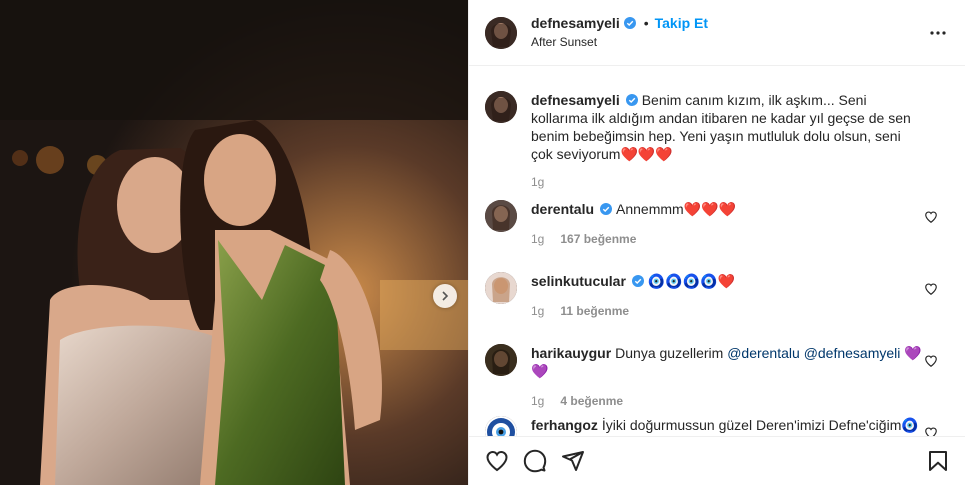 This screenshot has width=965, height=485. I want to click on comment-username: selinkutucular, so click(578, 281).